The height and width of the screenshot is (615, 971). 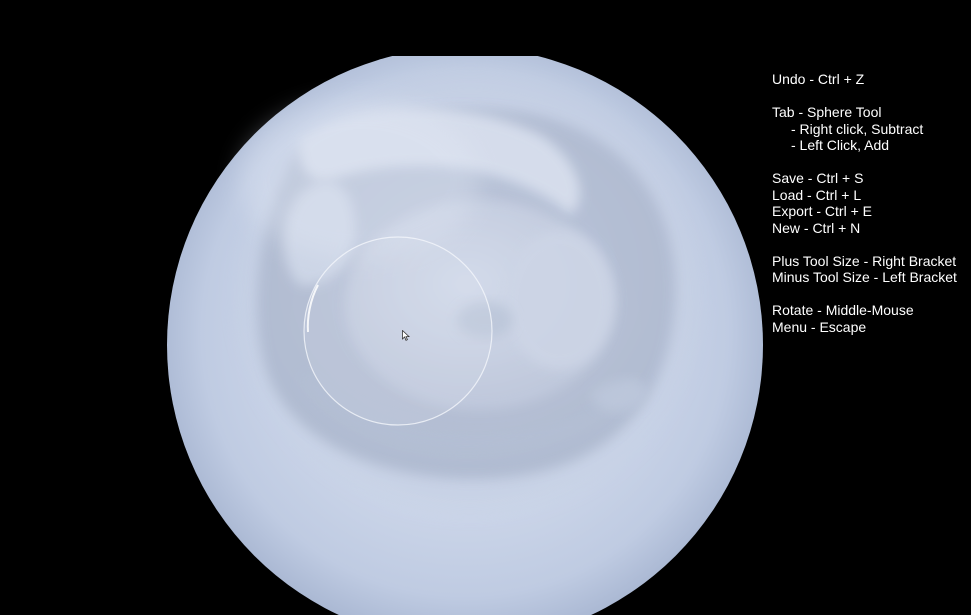 What do you see at coordinates (843, 310) in the screenshot?
I see `help-rotate: Rotate - Middle-Mouse` at bounding box center [843, 310].